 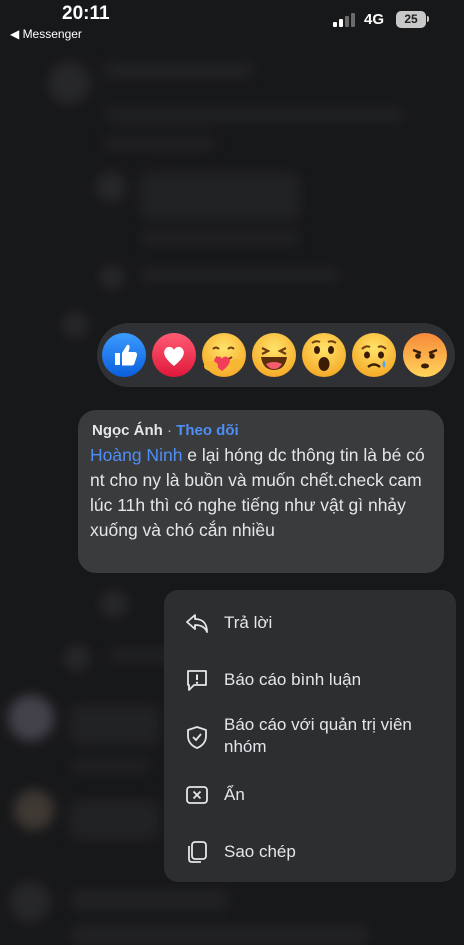 What do you see at coordinates (197, 852) in the screenshot?
I see `copy-icon` at bounding box center [197, 852].